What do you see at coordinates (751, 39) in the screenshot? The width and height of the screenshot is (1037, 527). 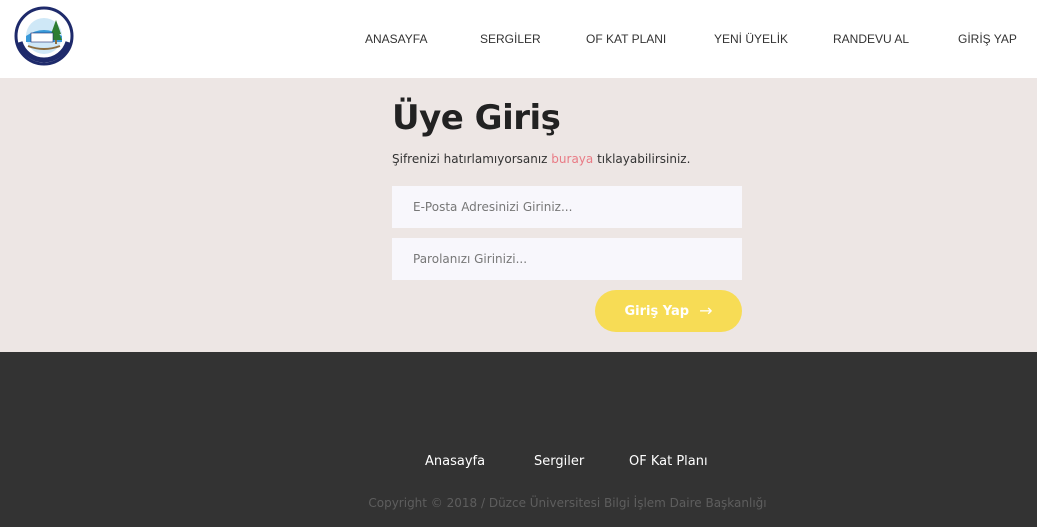 I see `nav-yeni-uyelik: YENİ ÜYELİK` at bounding box center [751, 39].